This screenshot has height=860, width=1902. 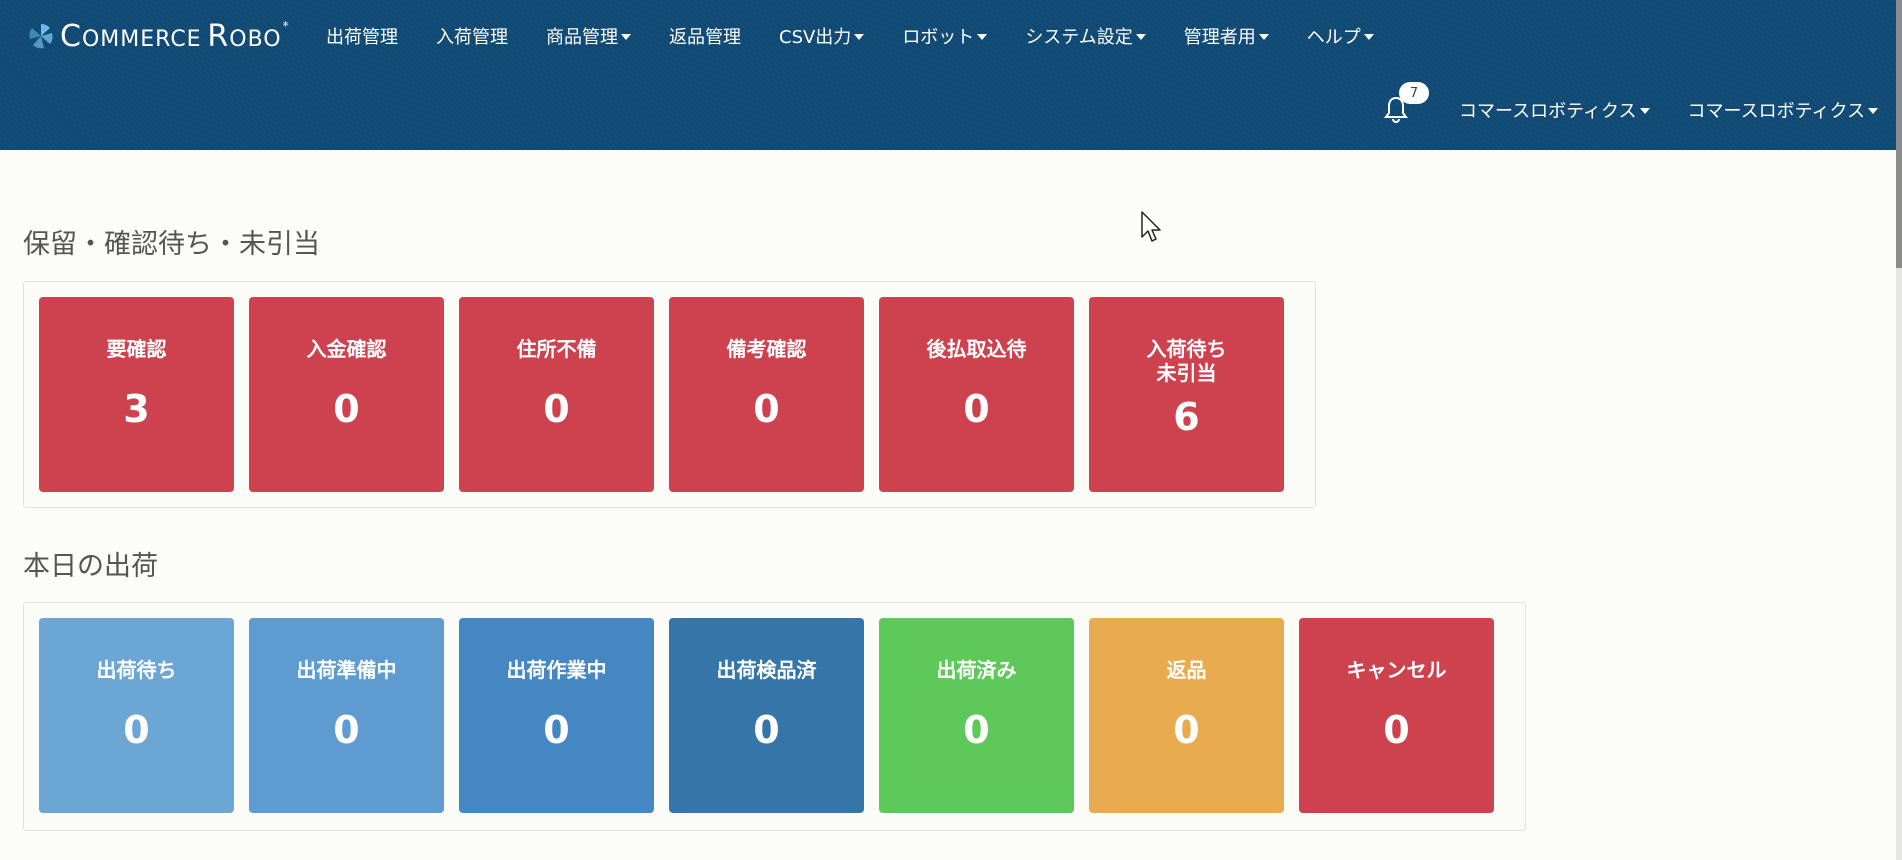 What do you see at coordinates (472, 36) in the screenshot?
I see `nav-item-receiving: 入荷管理` at bounding box center [472, 36].